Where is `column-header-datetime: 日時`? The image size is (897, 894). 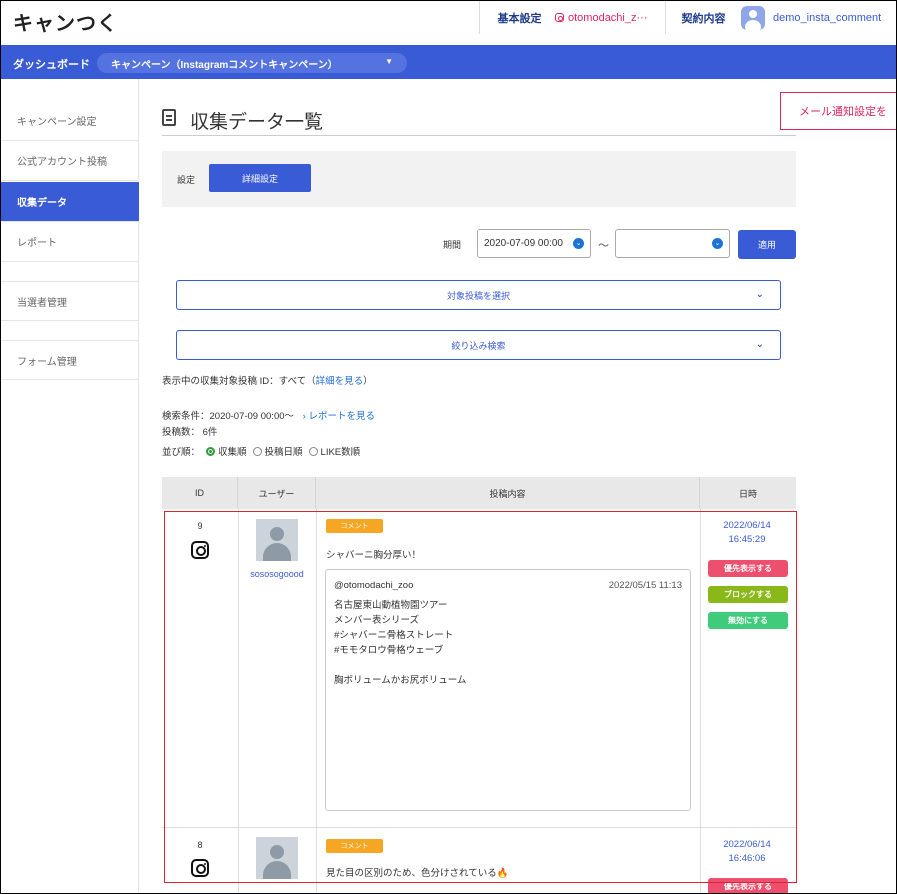 column-header-datetime: 日時 is located at coordinates (747, 493).